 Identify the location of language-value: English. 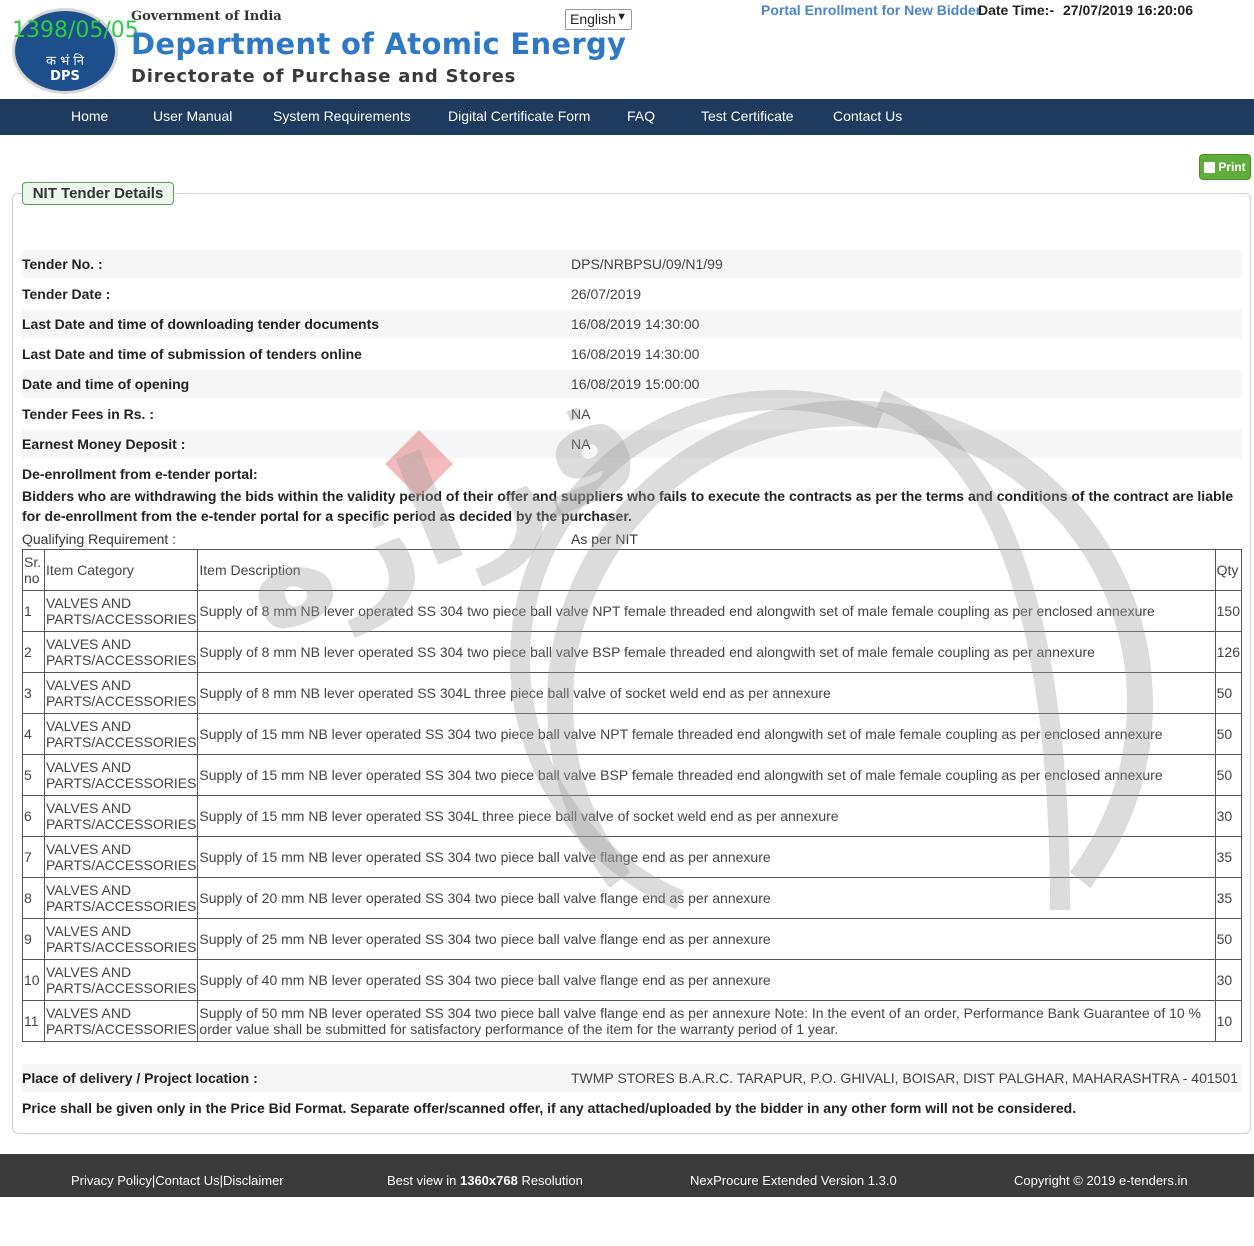
(593, 19).